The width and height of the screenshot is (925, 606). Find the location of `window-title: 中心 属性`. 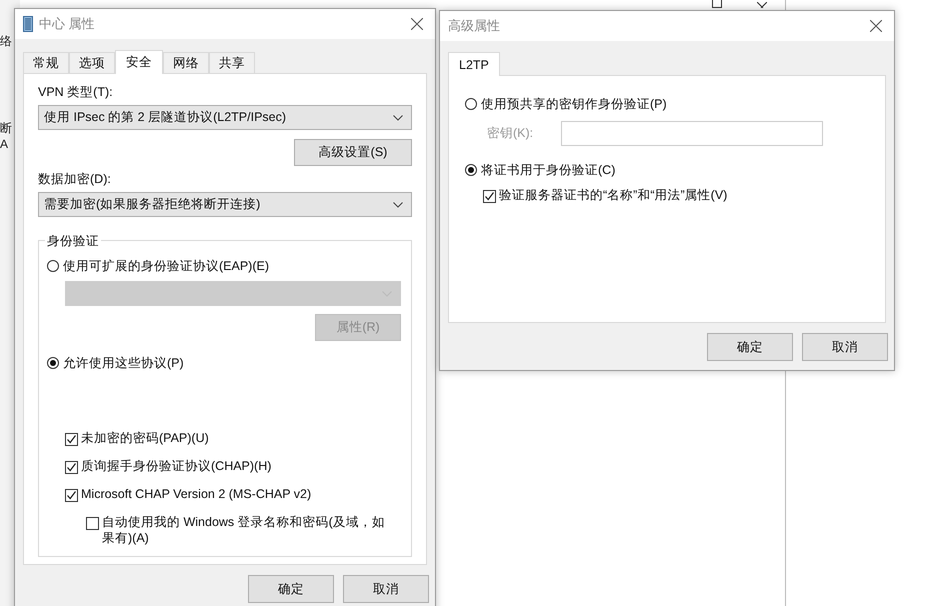

window-title: 中心 属性 is located at coordinates (67, 24).